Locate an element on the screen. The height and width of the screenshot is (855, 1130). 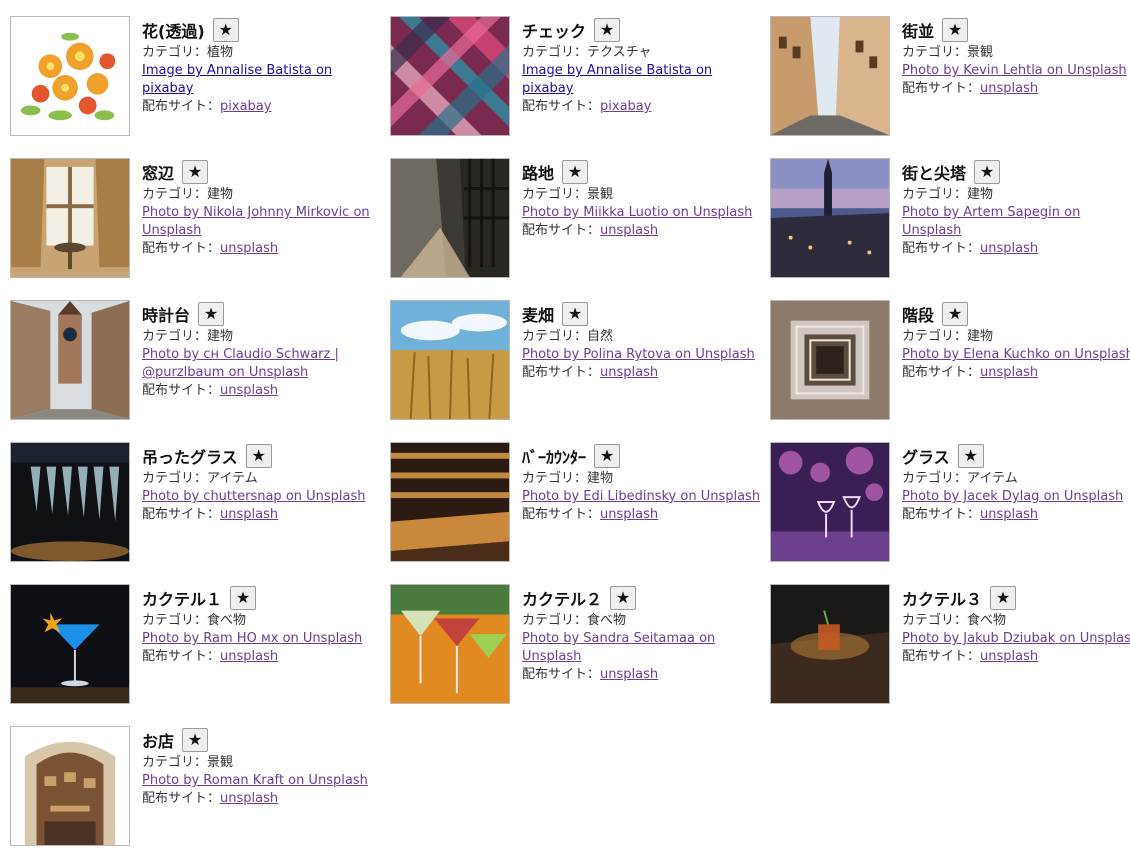
credit-link: Photo by Polina Rytova on Unsplash is located at coordinates (642, 355).